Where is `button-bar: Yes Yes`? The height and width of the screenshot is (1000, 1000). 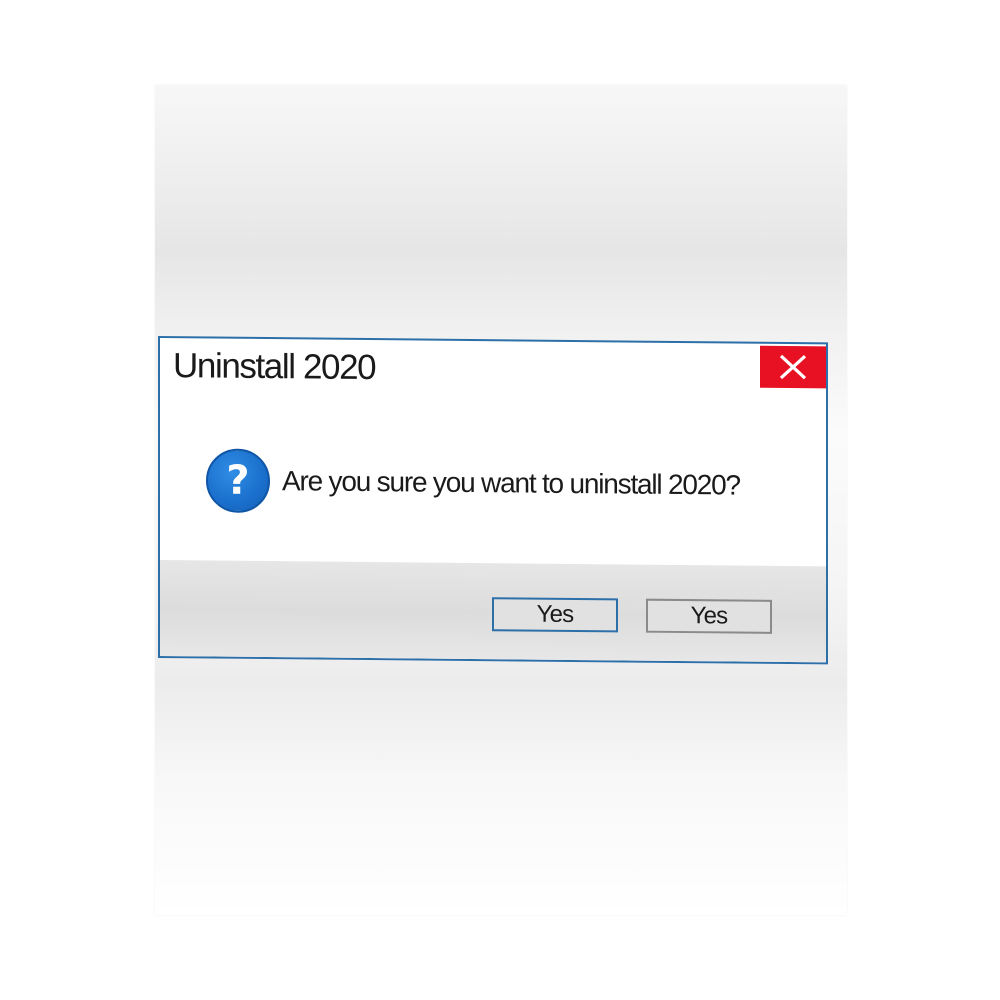
button-bar: Yes Yes is located at coordinates (493, 612).